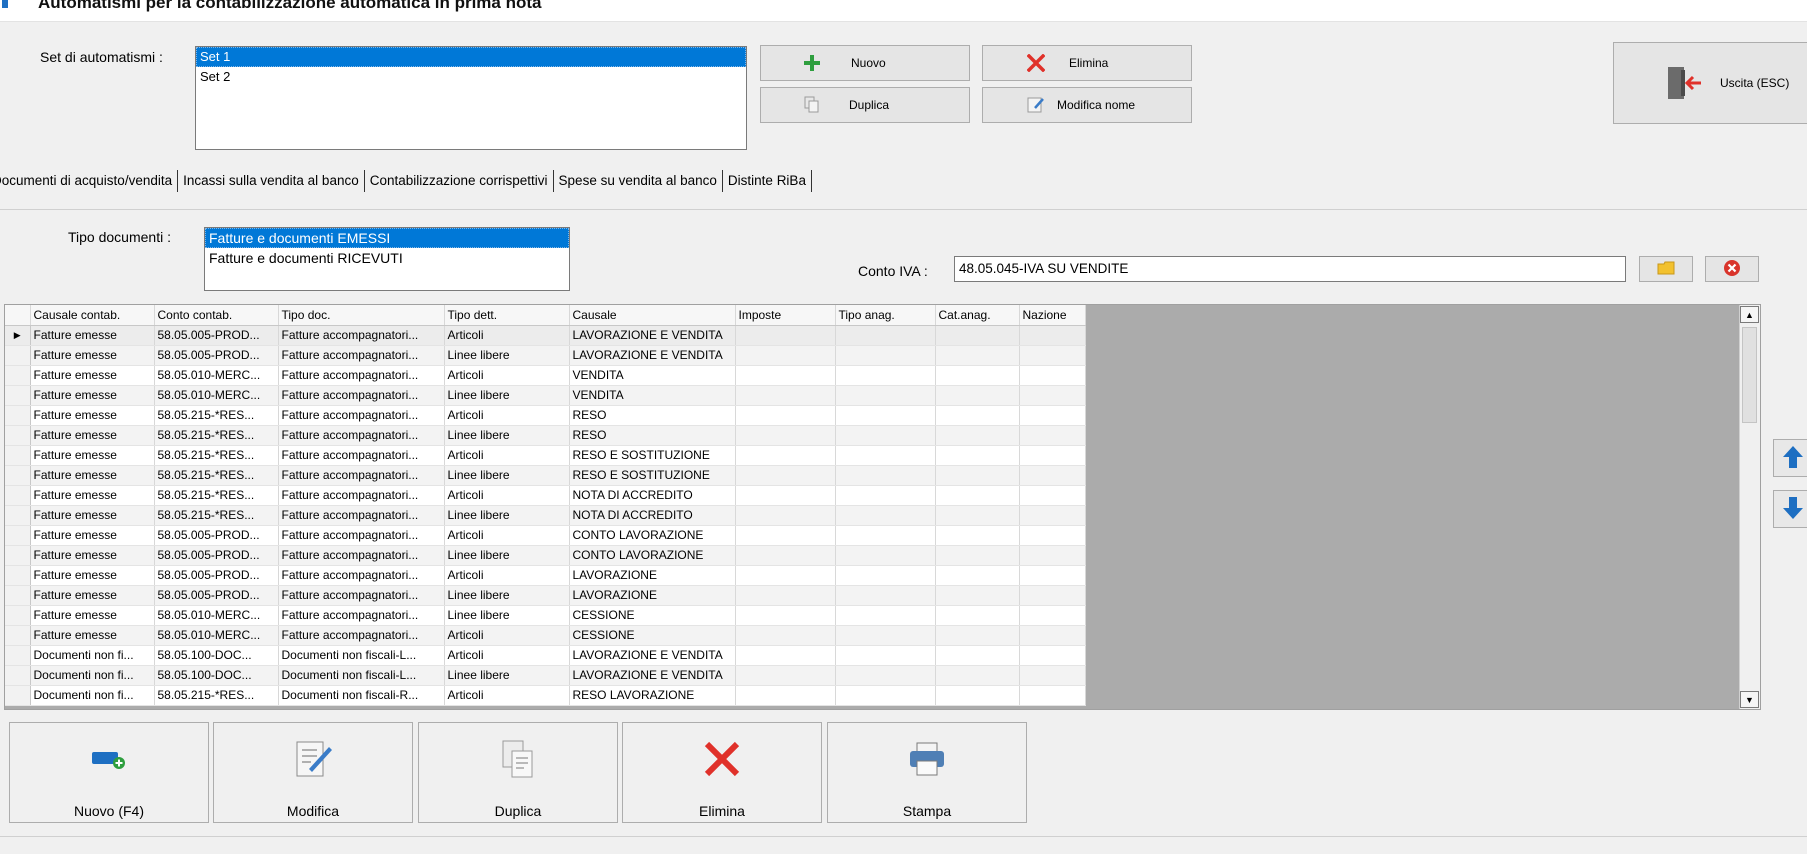  What do you see at coordinates (18, 335) in the screenshot?
I see `row-indicator: ▶` at bounding box center [18, 335].